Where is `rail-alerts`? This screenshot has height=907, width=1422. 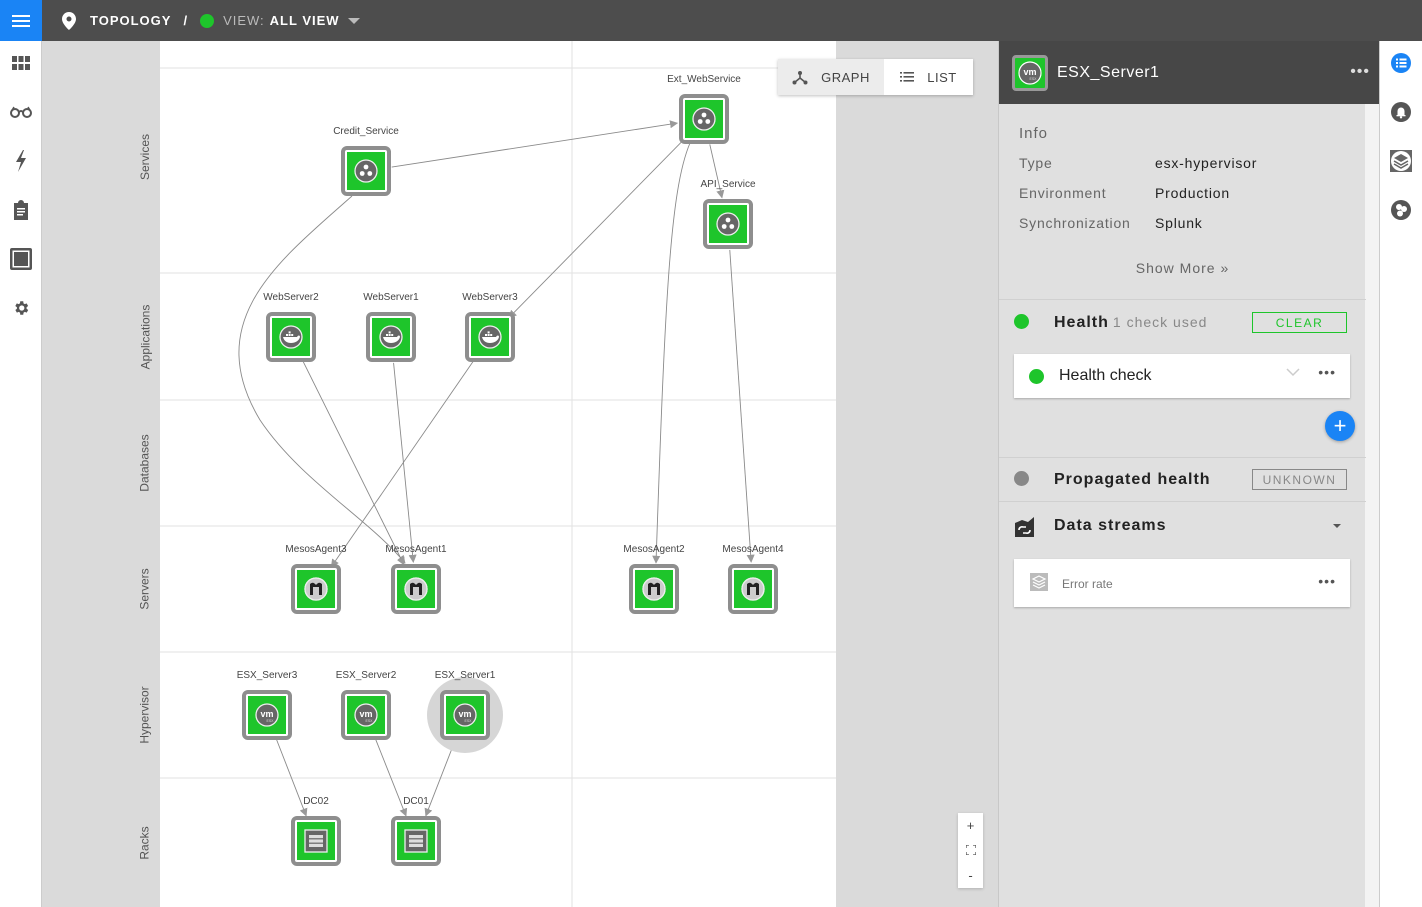 rail-alerts is located at coordinates (1401, 112).